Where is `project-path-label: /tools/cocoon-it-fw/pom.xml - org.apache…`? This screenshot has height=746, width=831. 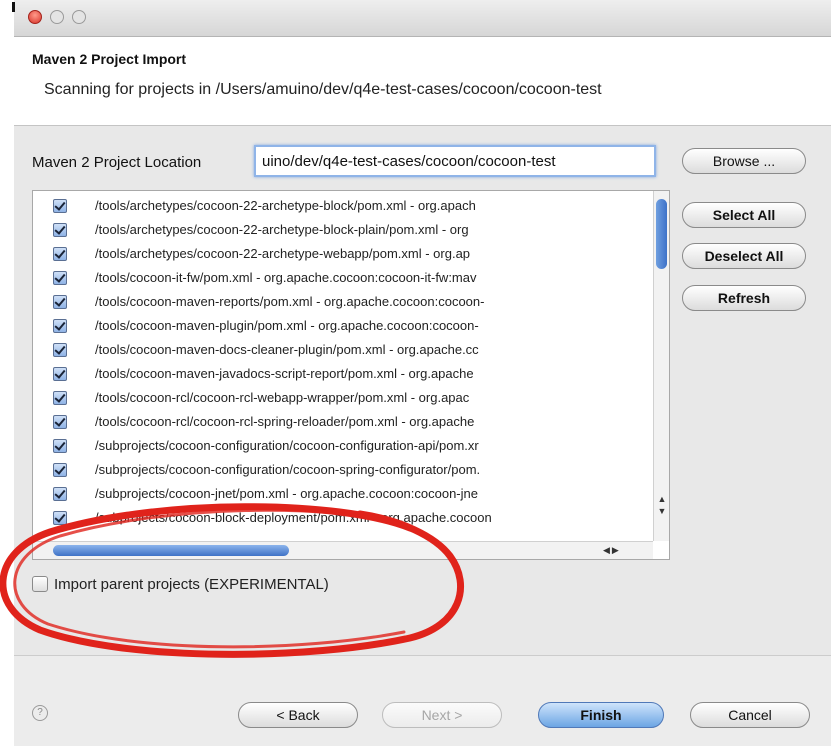 project-path-label: /tools/cocoon-it-fw/pom.xml - org.apache… is located at coordinates (286, 277).